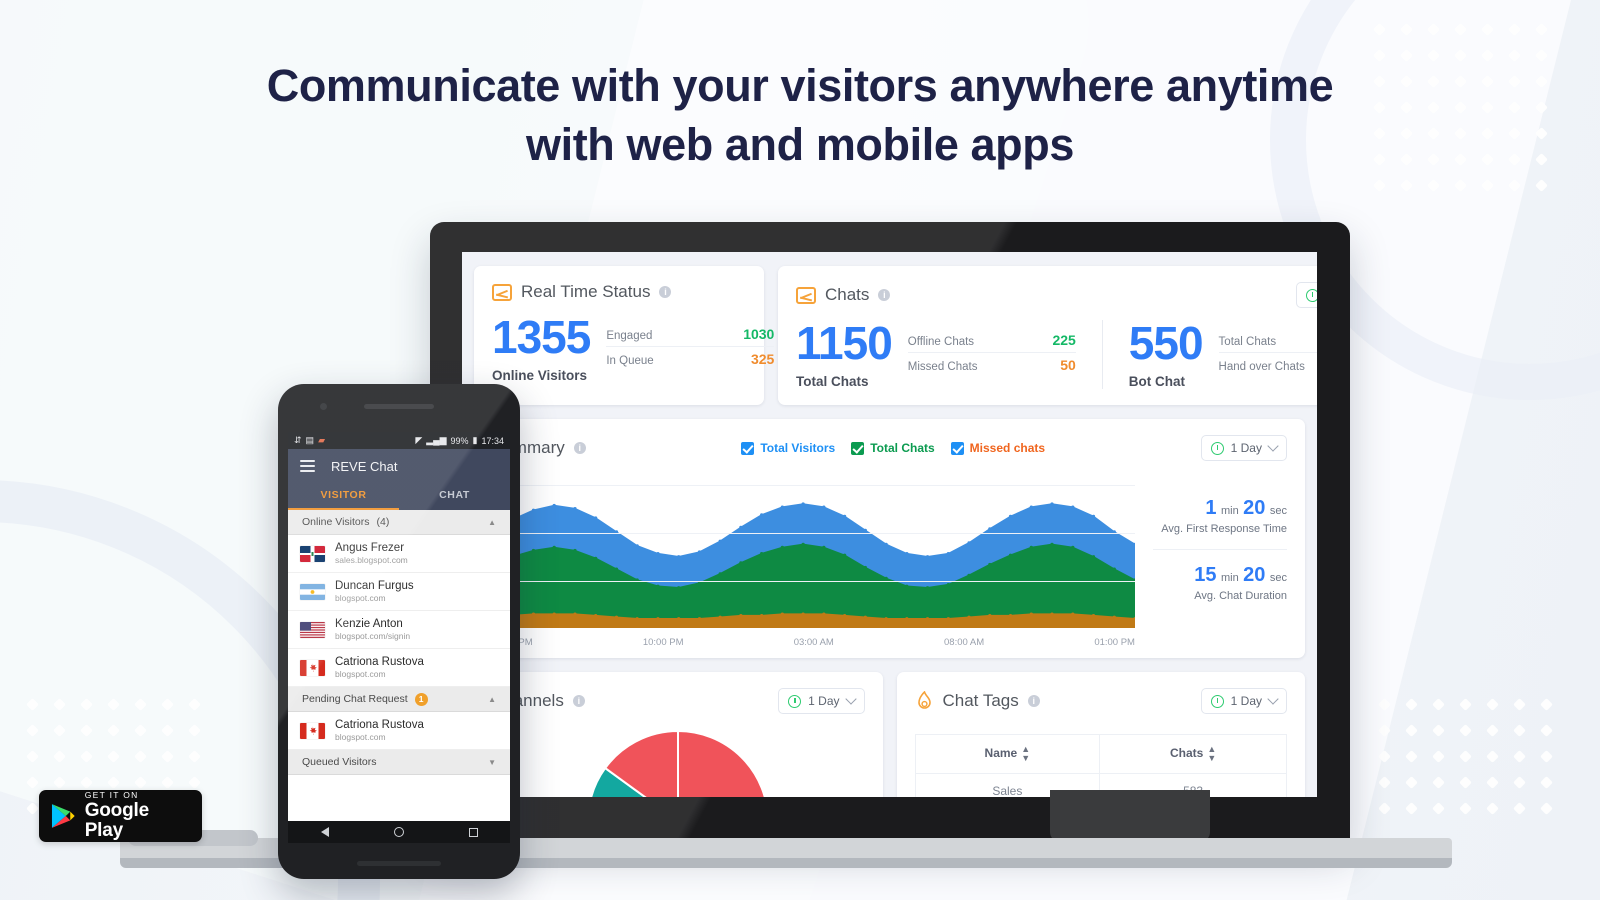 The height and width of the screenshot is (900, 1600). I want to click on real-time-status-card: Real Time Status i 1355 Online Visitors, so click(624, 335).